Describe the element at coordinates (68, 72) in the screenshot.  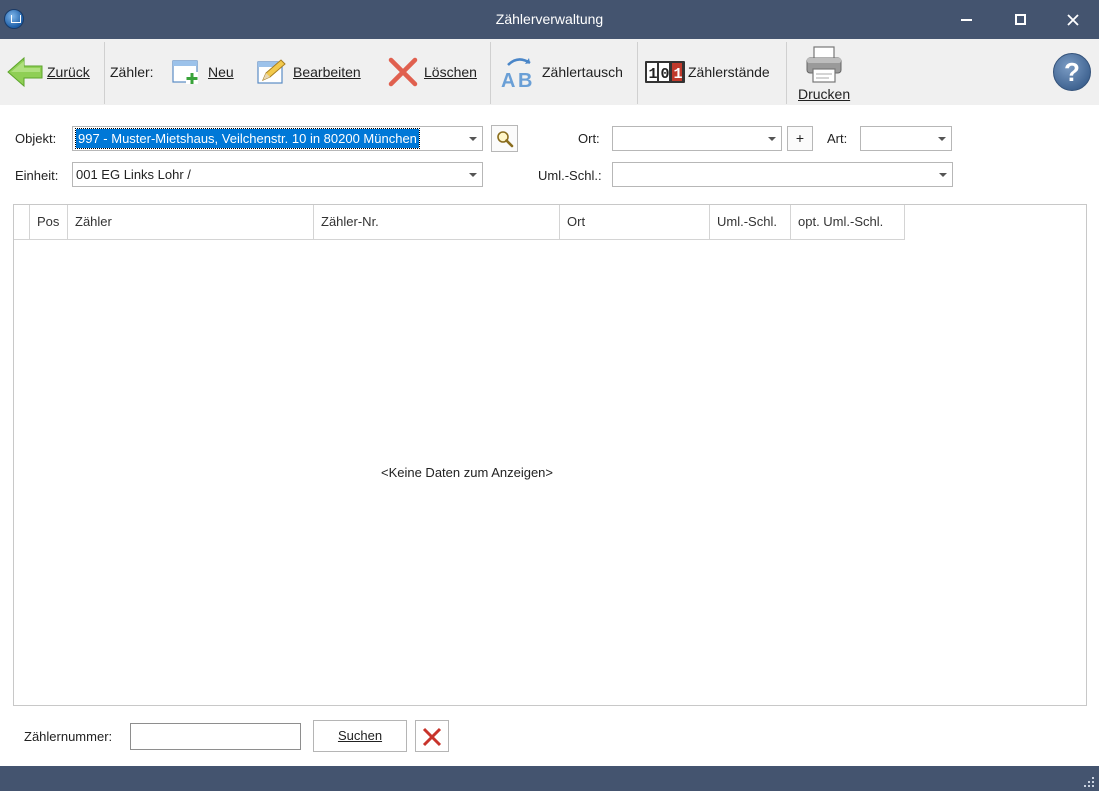
I see `back-label: Zurück` at that location.